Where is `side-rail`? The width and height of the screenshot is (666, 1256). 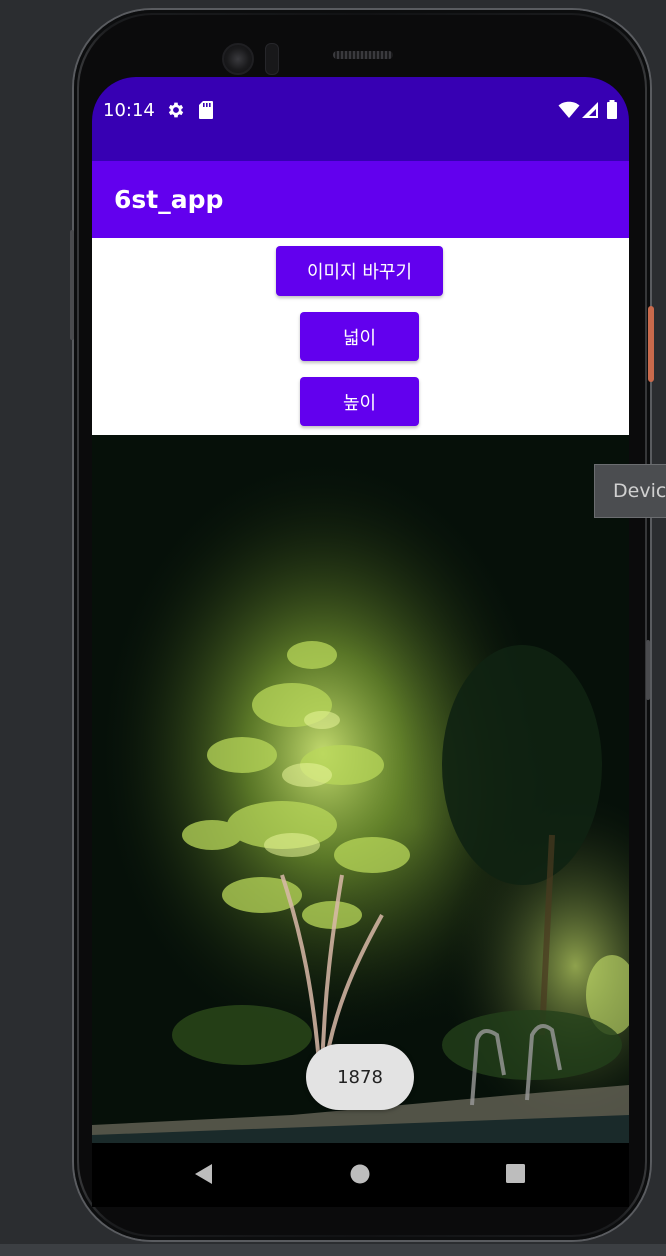 side-rail is located at coordinates (648, 670).